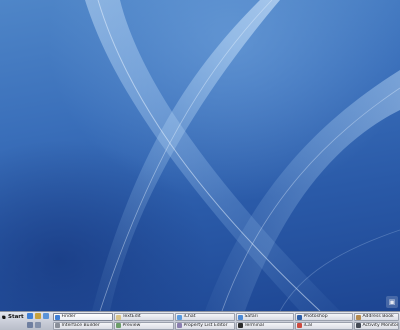  What do you see at coordinates (205, 317) in the screenshot?
I see `task-ichat: iChat` at bounding box center [205, 317].